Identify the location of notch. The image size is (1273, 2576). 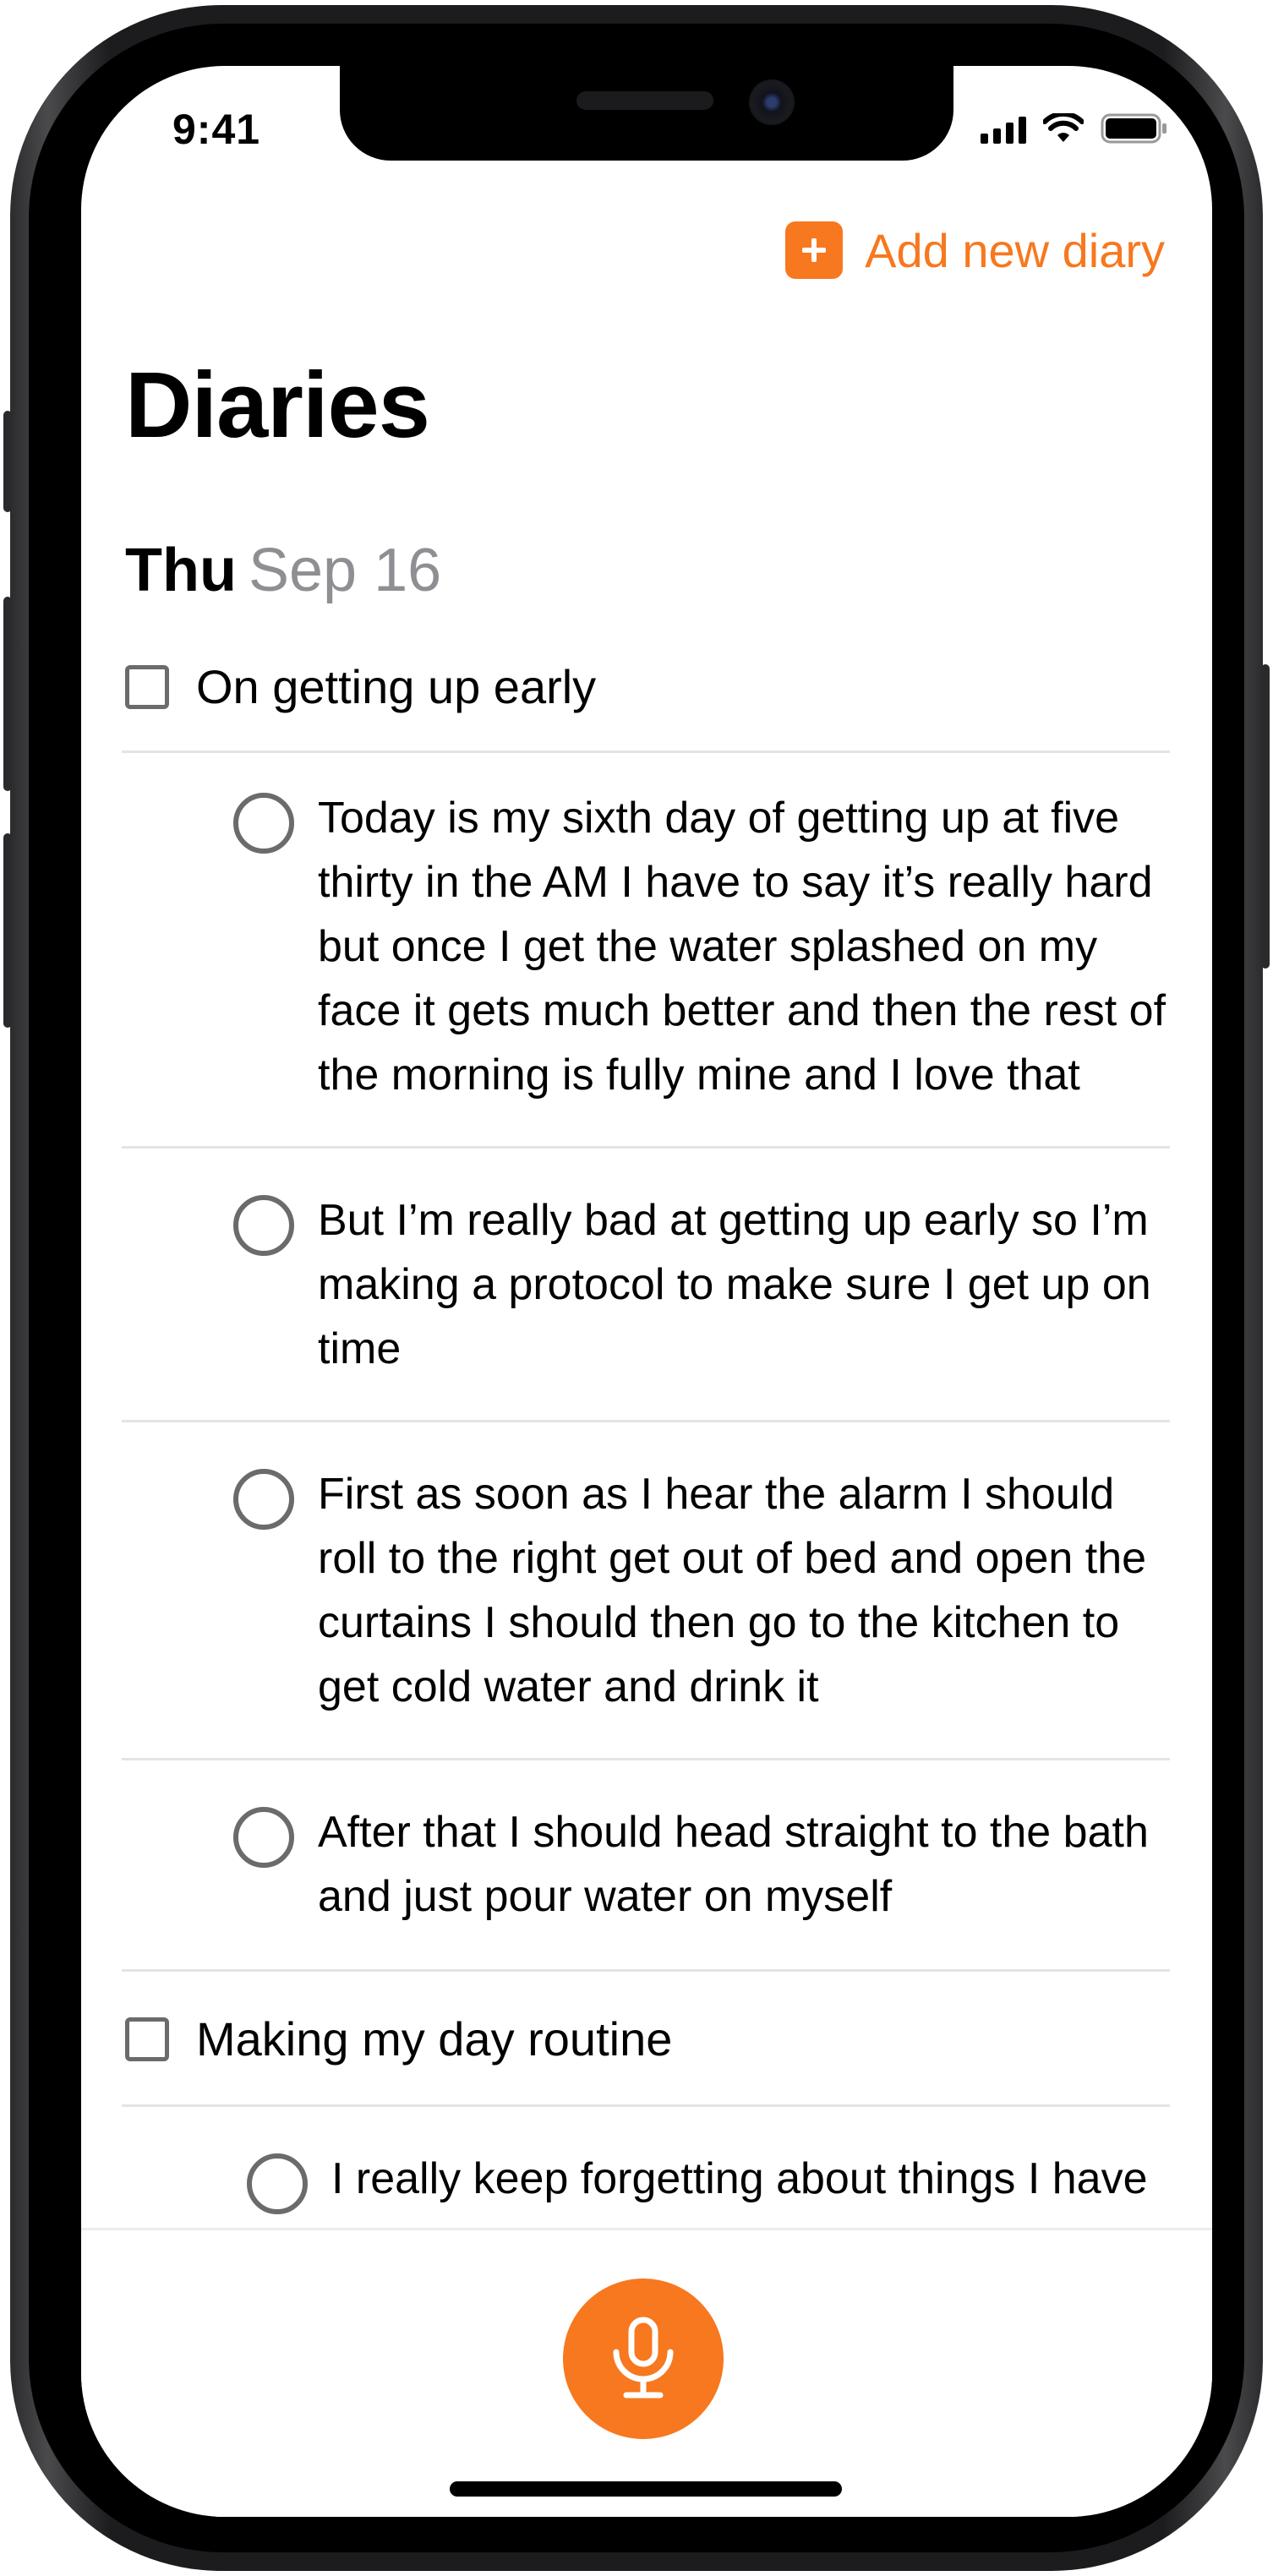
(646, 113).